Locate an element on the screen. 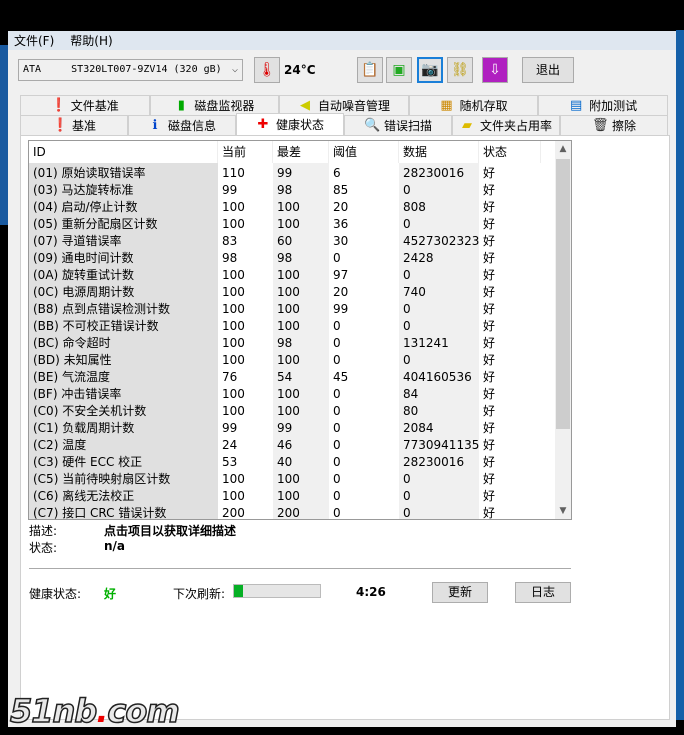 This screenshot has height=735, width=684. drive-select: ATA ST320LT007-9ZV14 (320 gB) ⌵ is located at coordinates (130, 70).